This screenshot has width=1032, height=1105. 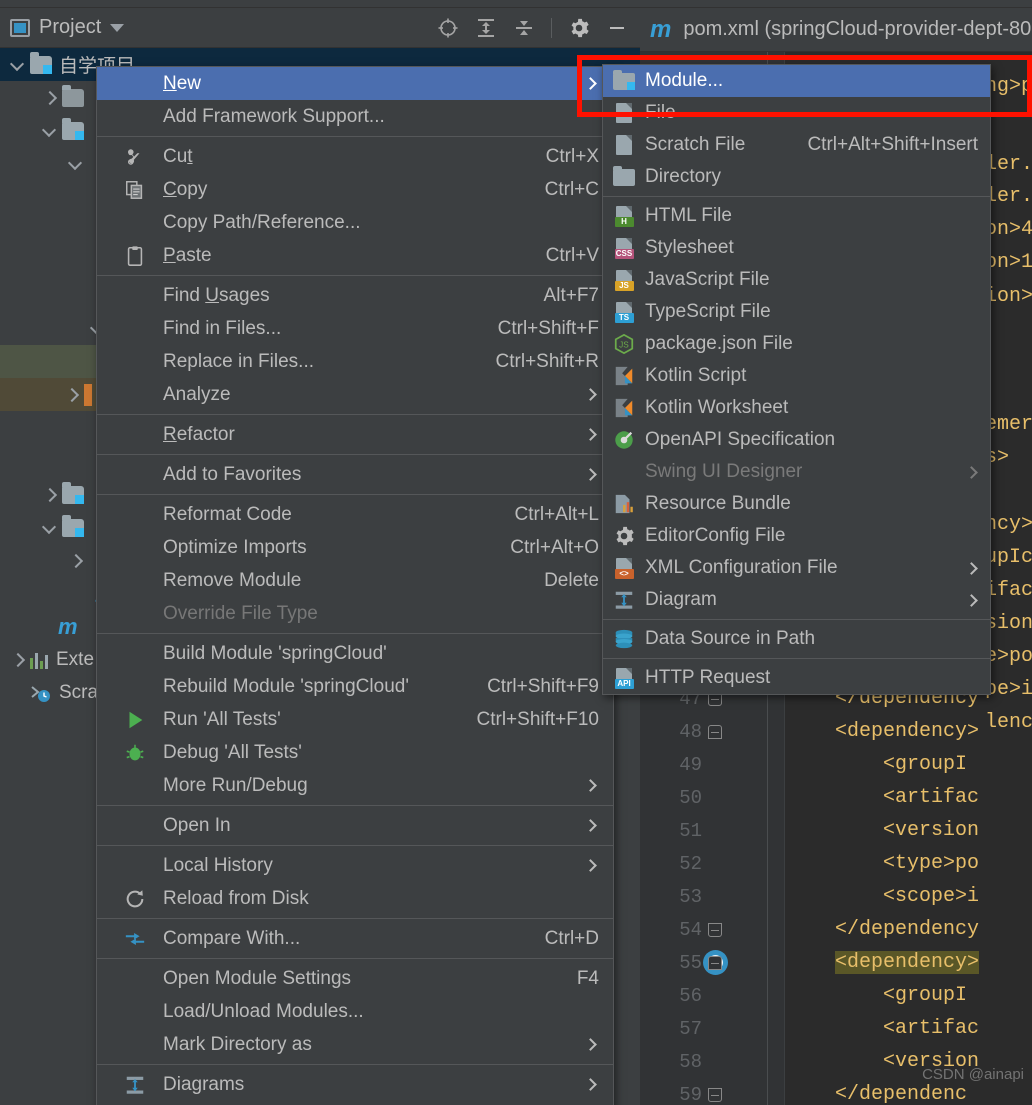 I want to click on minimize-icon, so click(x=617, y=28).